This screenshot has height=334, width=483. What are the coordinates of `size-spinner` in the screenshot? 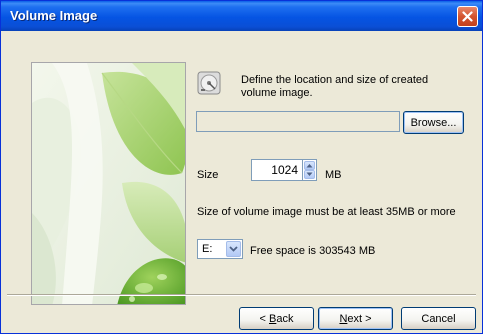 It's located at (309, 170).